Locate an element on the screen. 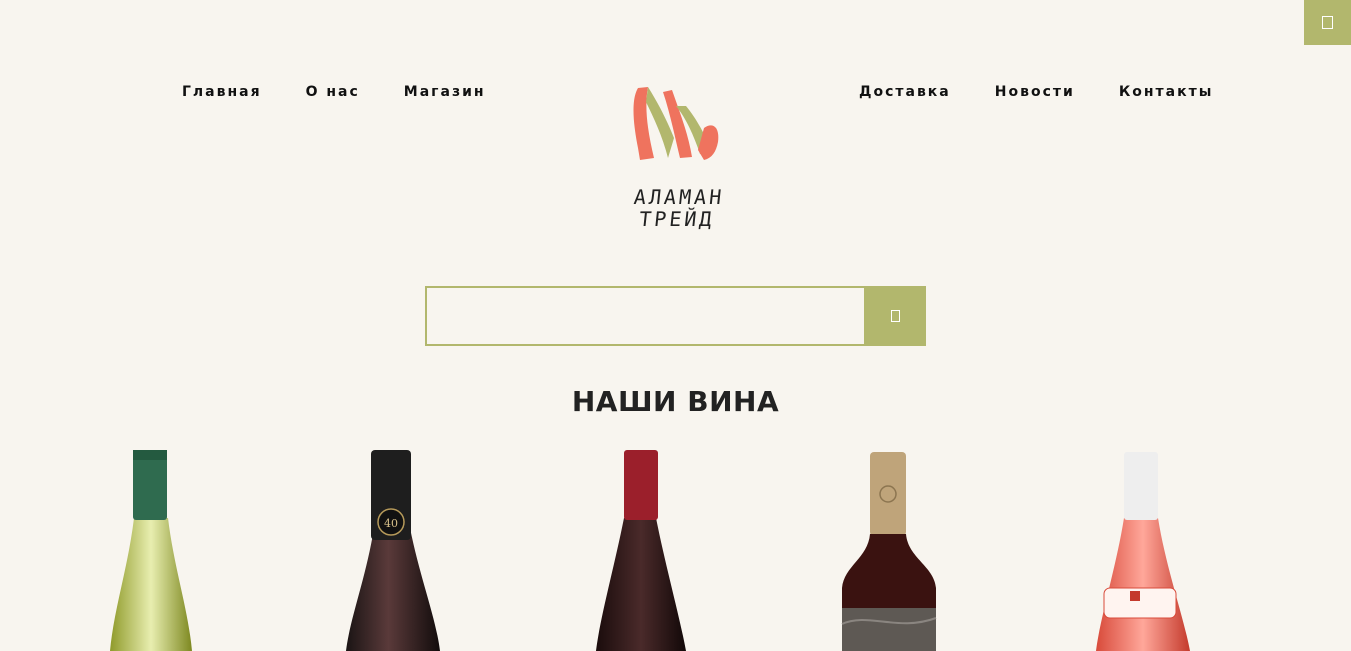 The width and height of the screenshot is (1351, 651). logo: АЛАМАН ТРЕЙД is located at coordinates (683, 158).